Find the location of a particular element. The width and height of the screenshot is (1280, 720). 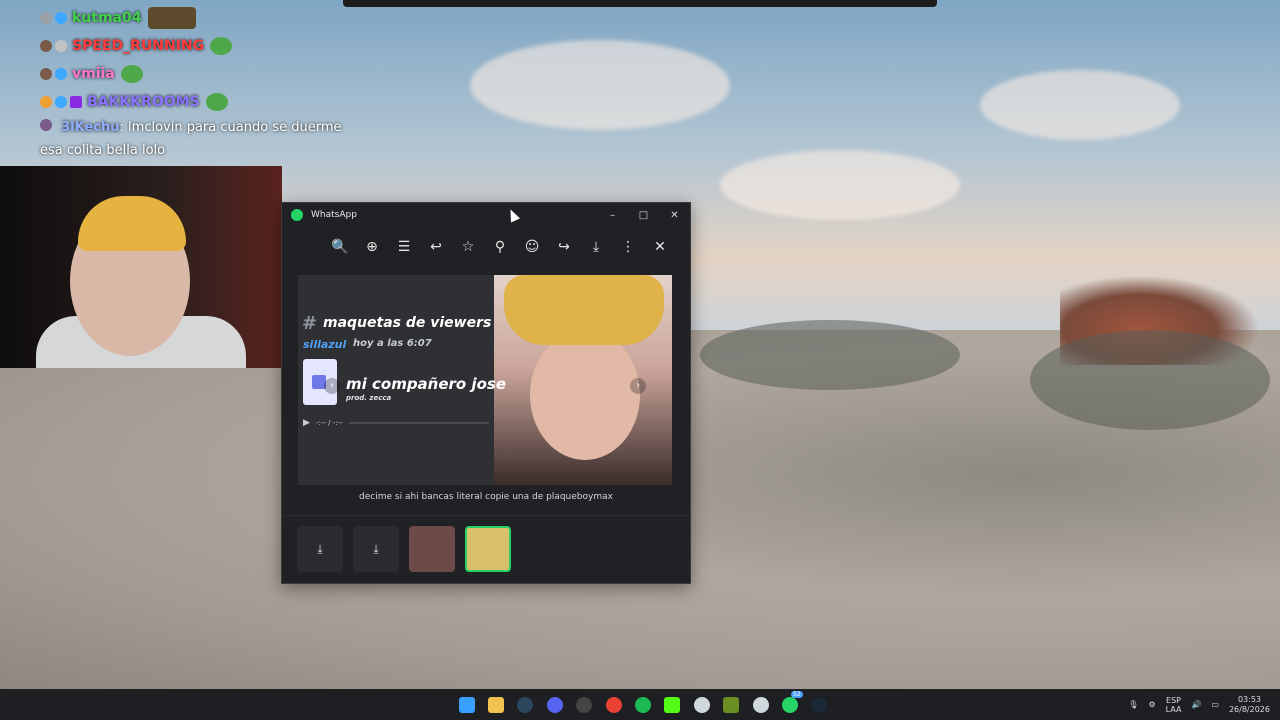

close-viewer-icon: ✕ is located at coordinates (660, 247).